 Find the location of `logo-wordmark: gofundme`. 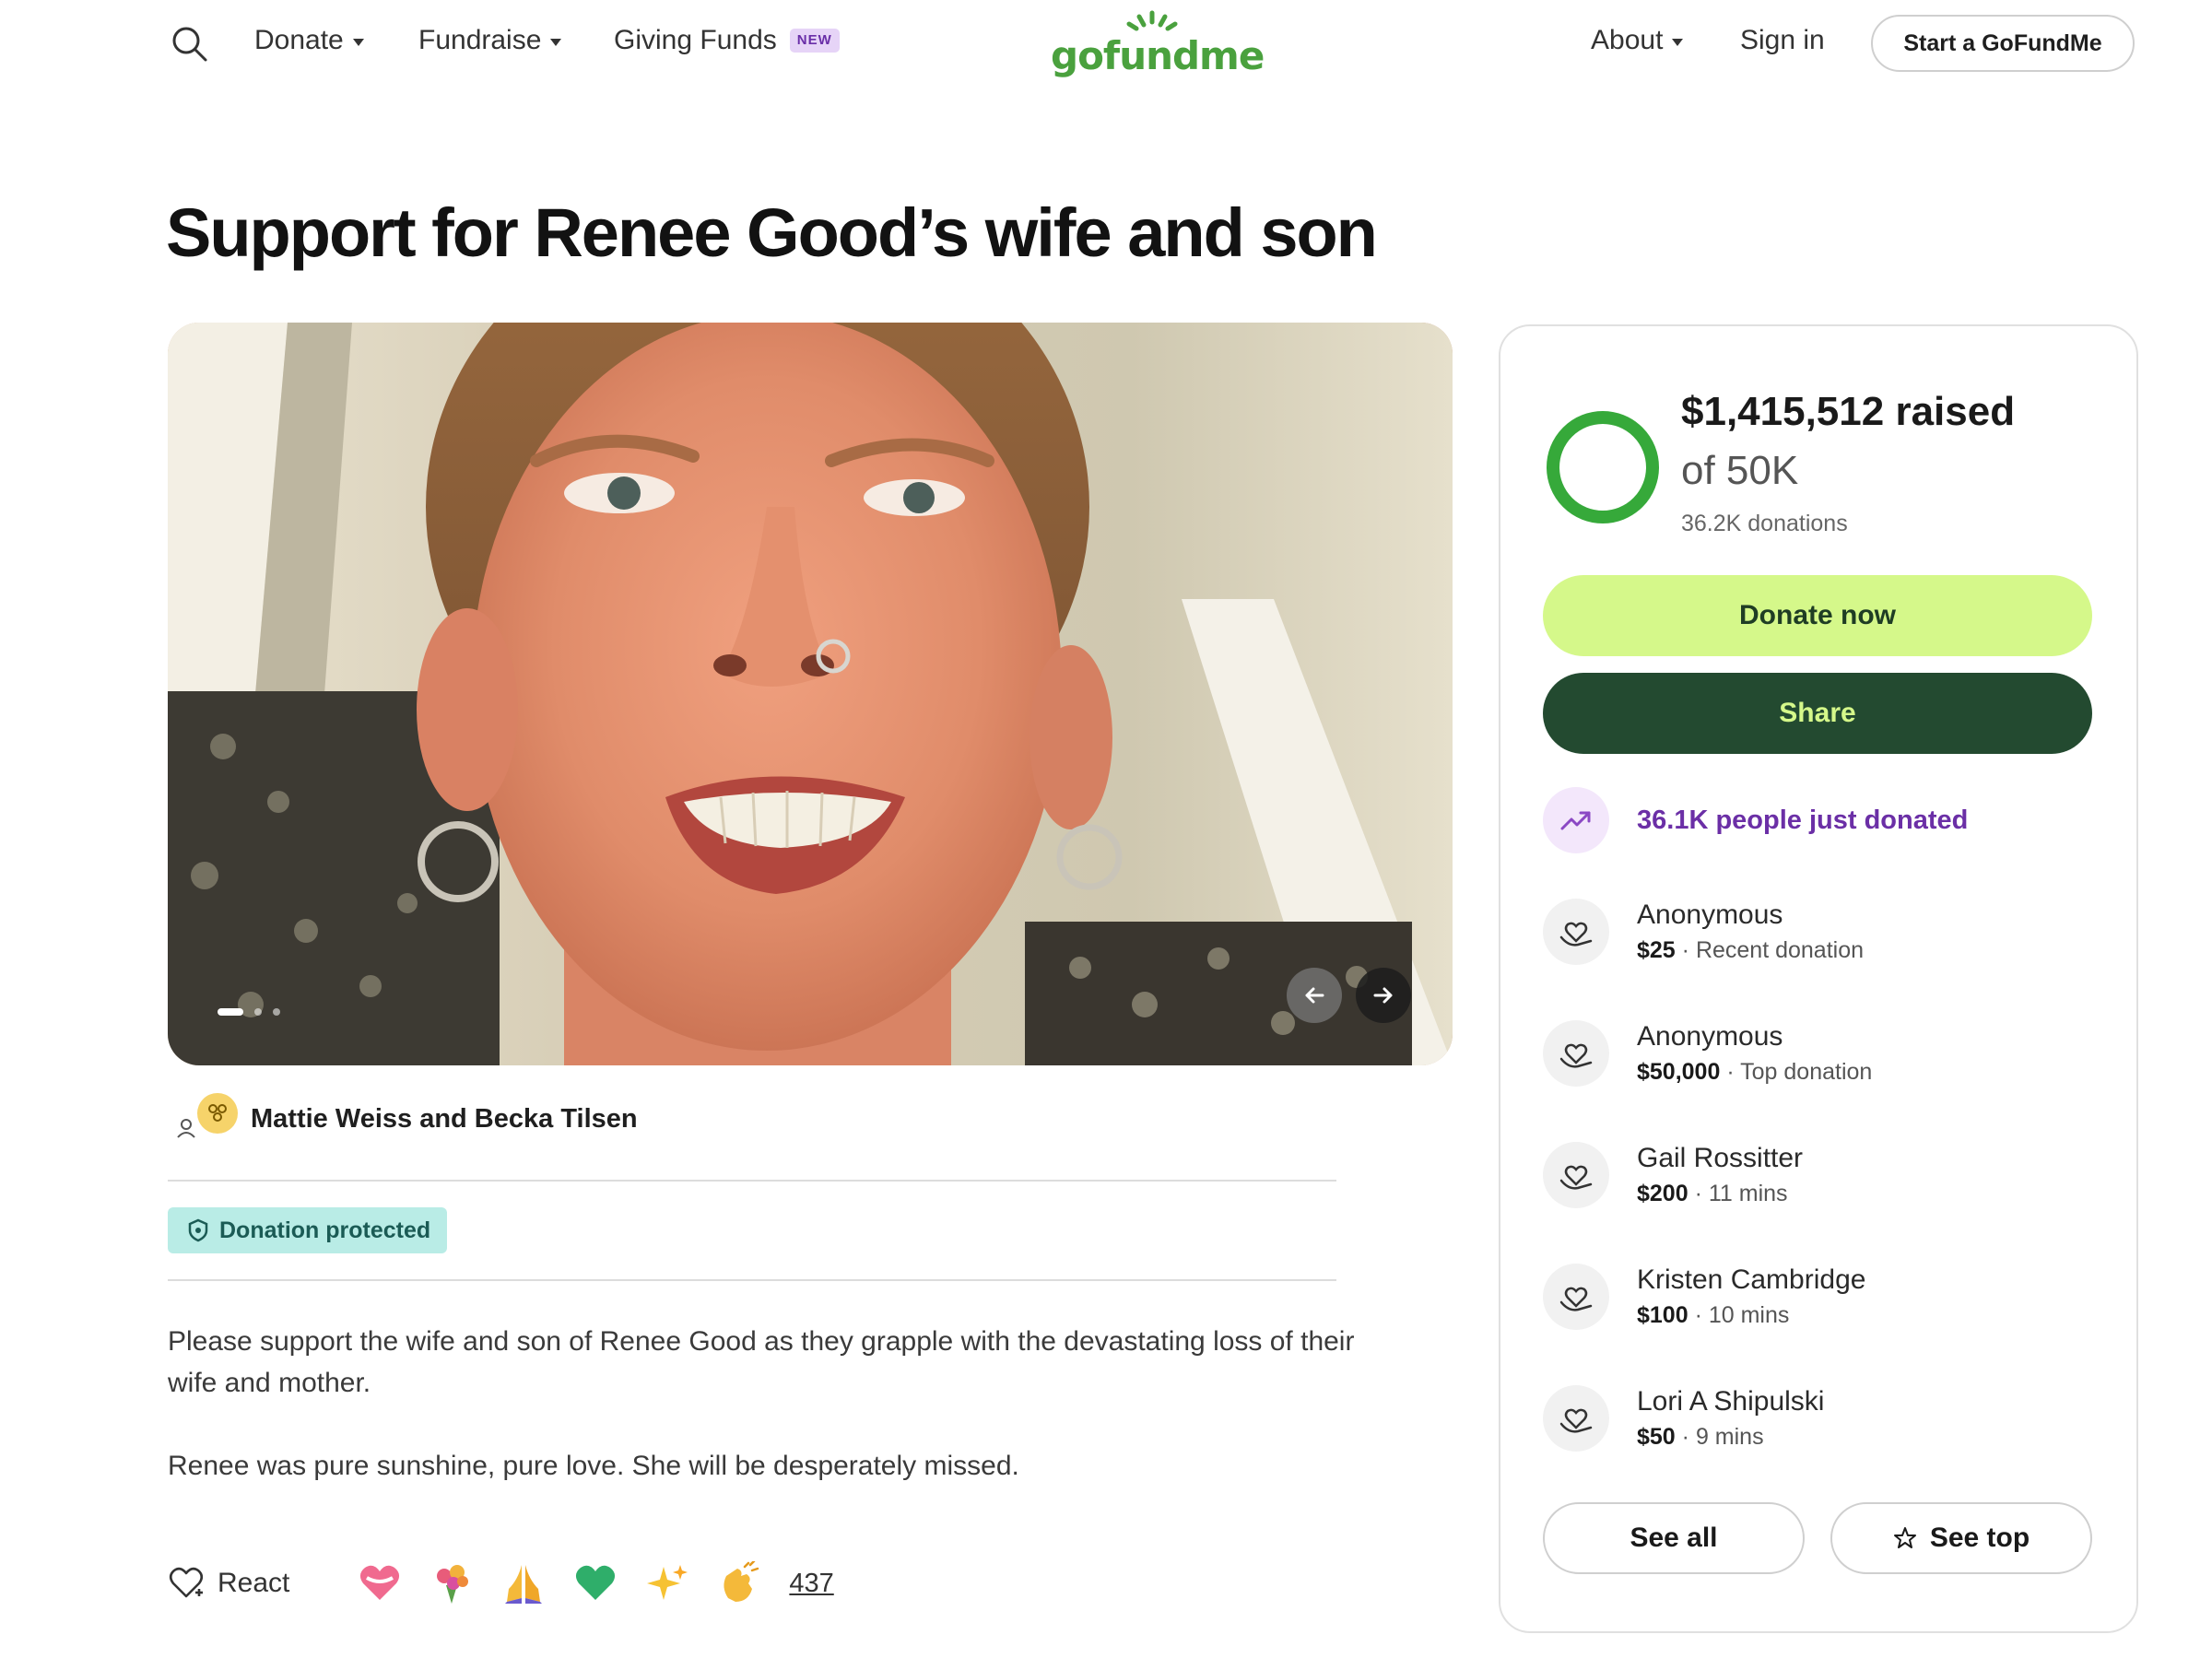

logo-wordmark: gofundme is located at coordinates (1158, 55).